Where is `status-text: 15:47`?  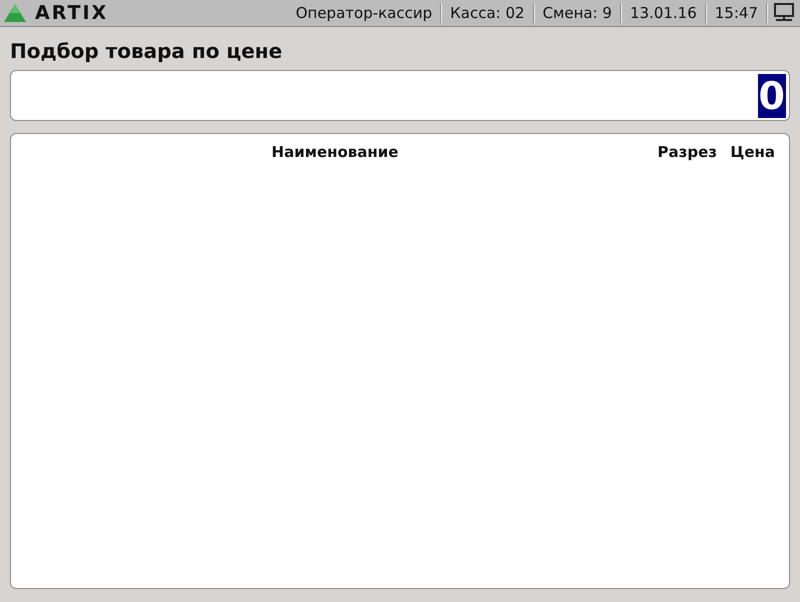
status-text: 15:47 is located at coordinates (736, 13).